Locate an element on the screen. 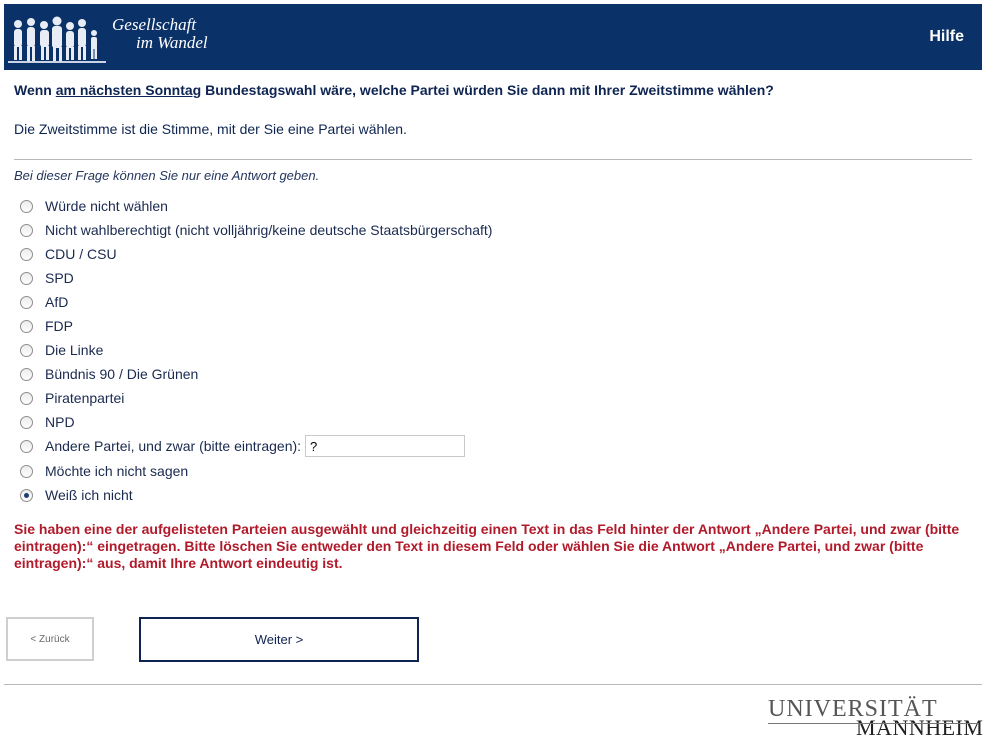  option-wuerde-nicht-waehlen: Würde nicht wählen is located at coordinates (93, 206).